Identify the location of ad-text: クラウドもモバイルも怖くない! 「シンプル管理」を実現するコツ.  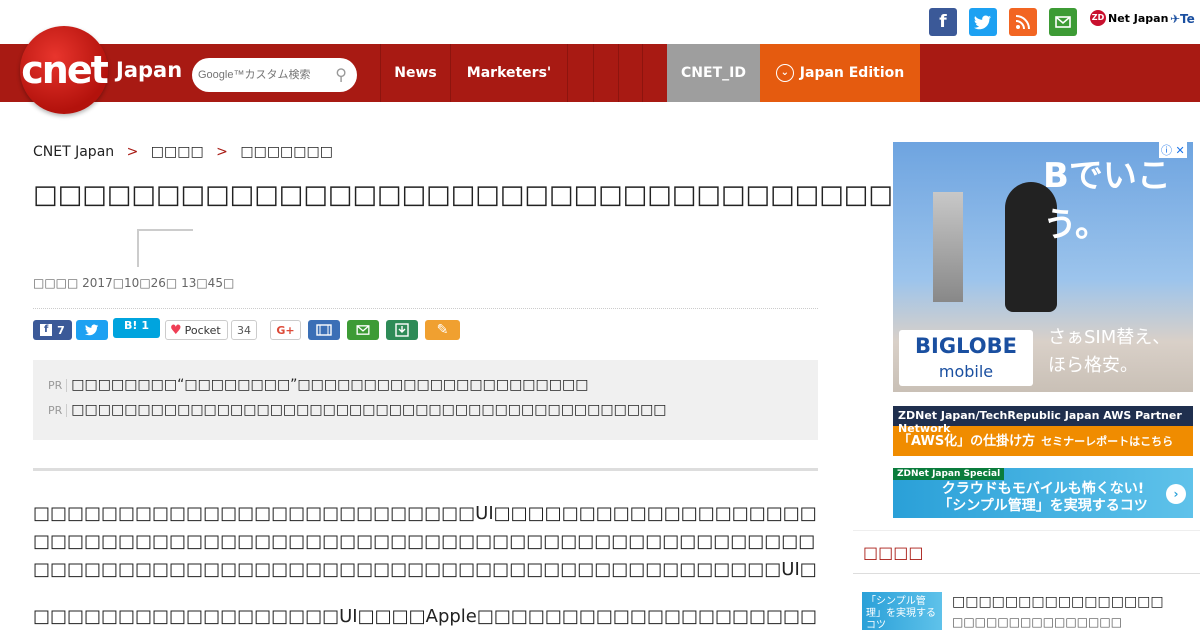
(1043, 498).